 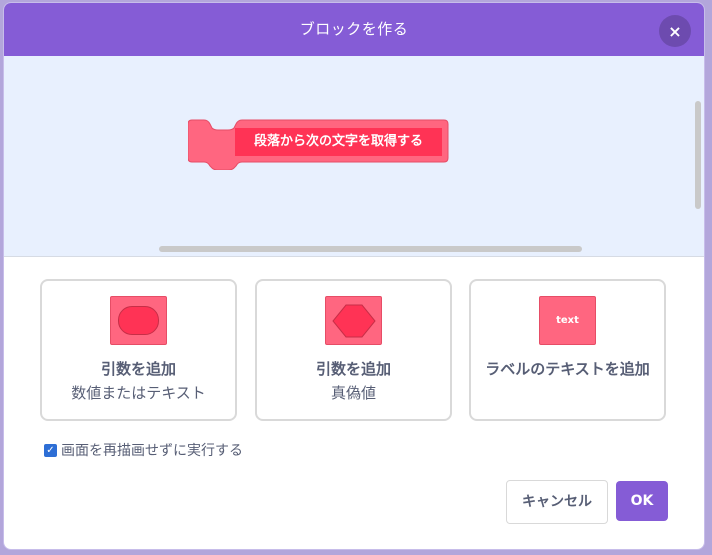 I want to click on label-text-icon-caption: text, so click(x=567, y=320).